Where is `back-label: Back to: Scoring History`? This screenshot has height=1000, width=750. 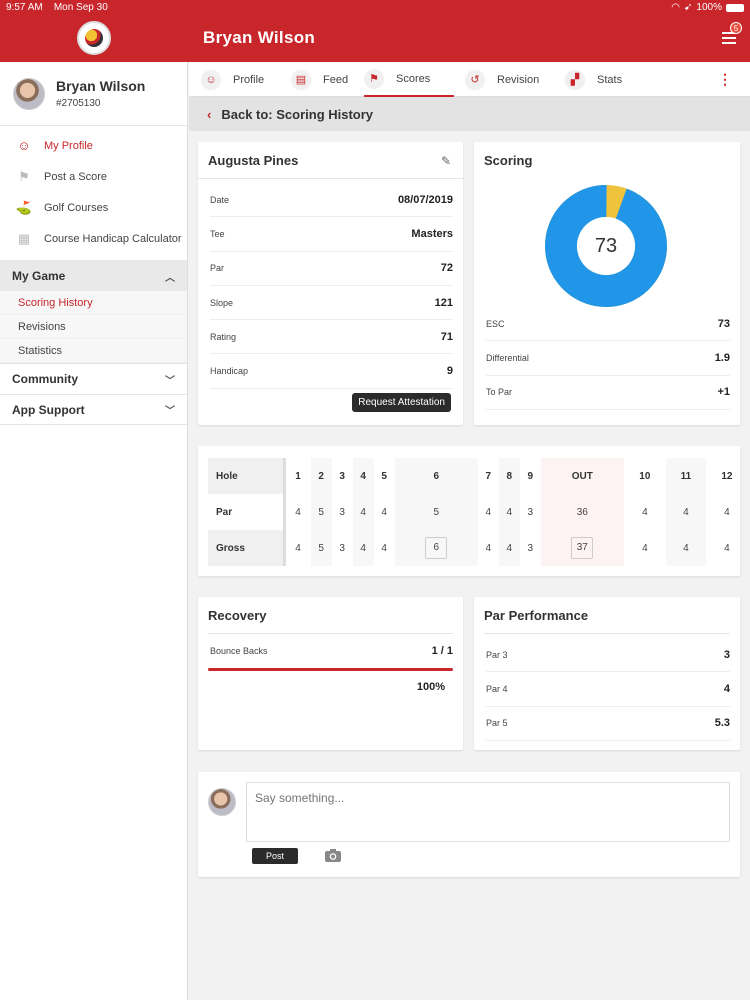
back-label: Back to: Scoring History is located at coordinates (297, 114).